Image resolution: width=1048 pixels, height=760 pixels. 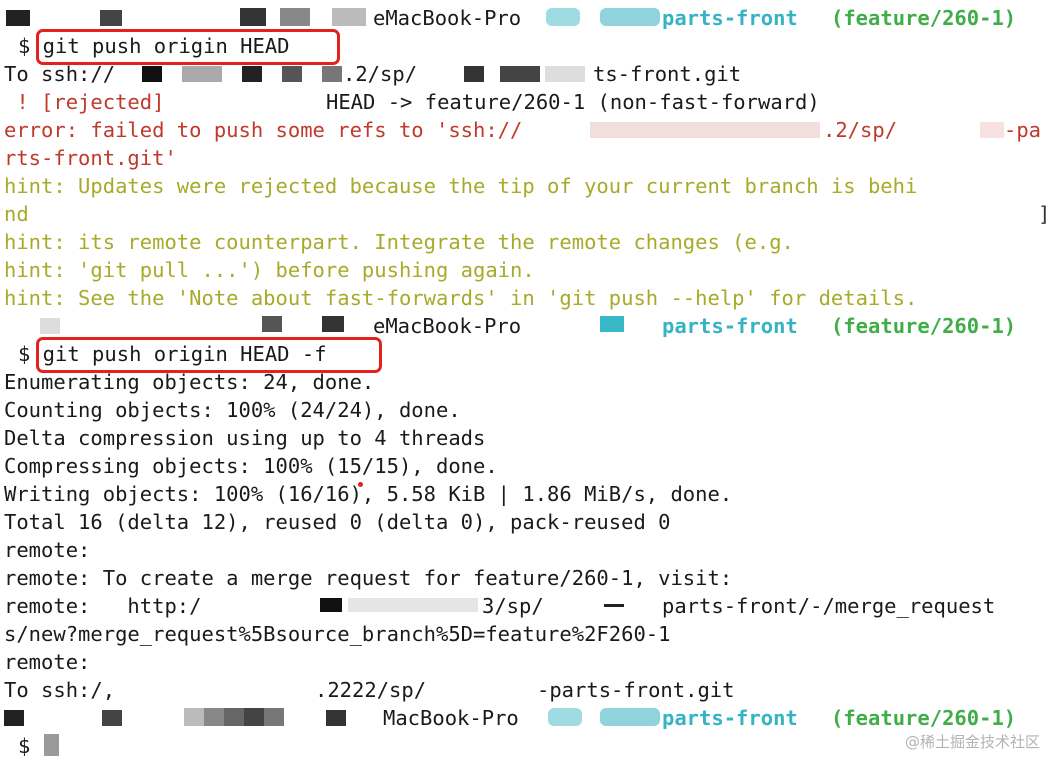 What do you see at coordinates (24, 746) in the screenshot?
I see `prompt-symbol: $` at bounding box center [24, 746].